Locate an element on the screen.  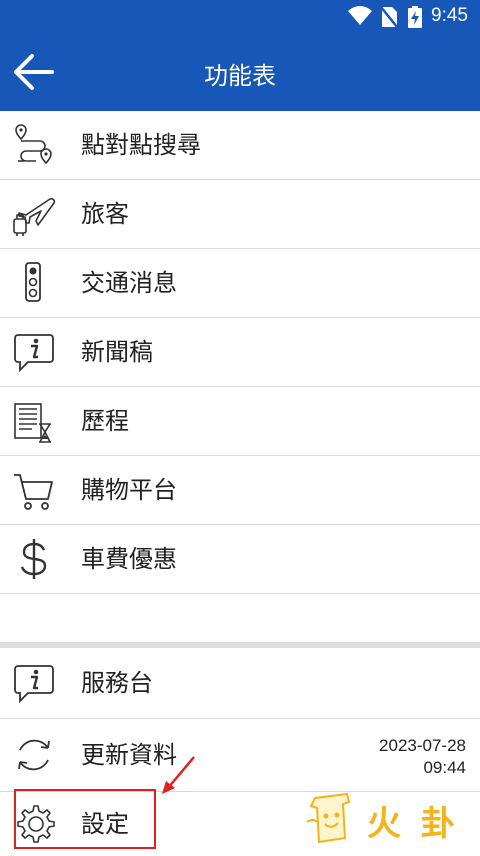
menu-item-press-release: 新聞稿 is located at coordinates (240, 352).